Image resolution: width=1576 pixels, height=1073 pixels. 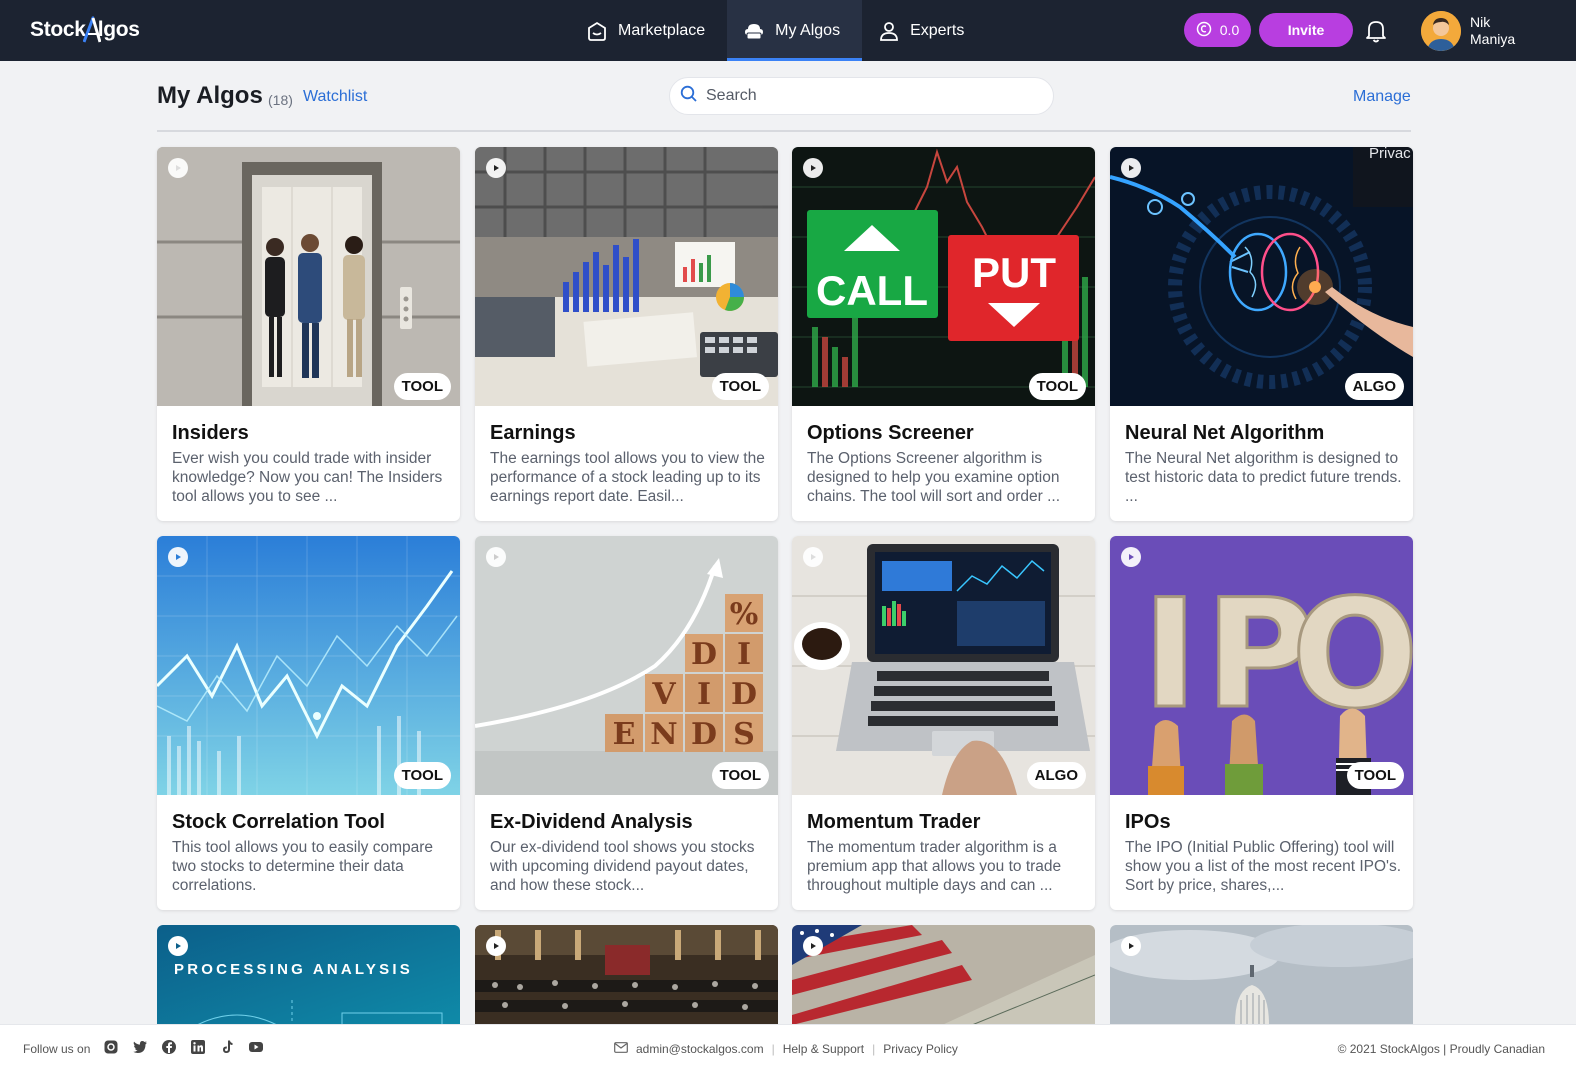 I want to click on algo-card-processing-analysis: PROCESSING ANALYSIS, so click(x=308, y=975).